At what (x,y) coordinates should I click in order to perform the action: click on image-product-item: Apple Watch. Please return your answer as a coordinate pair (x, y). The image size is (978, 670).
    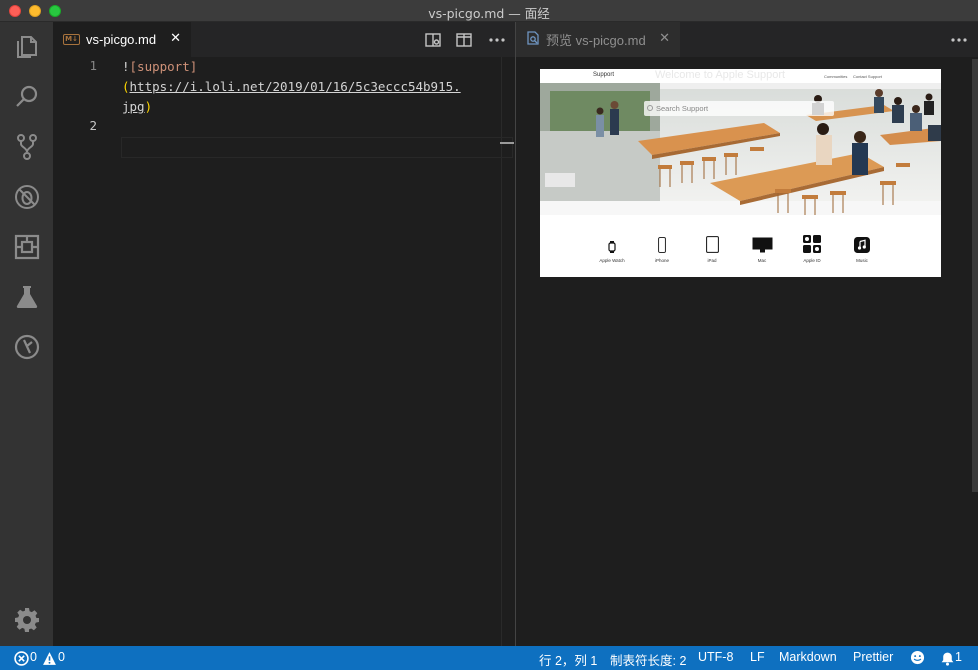
    Looking at the image, I should click on (612, 249).